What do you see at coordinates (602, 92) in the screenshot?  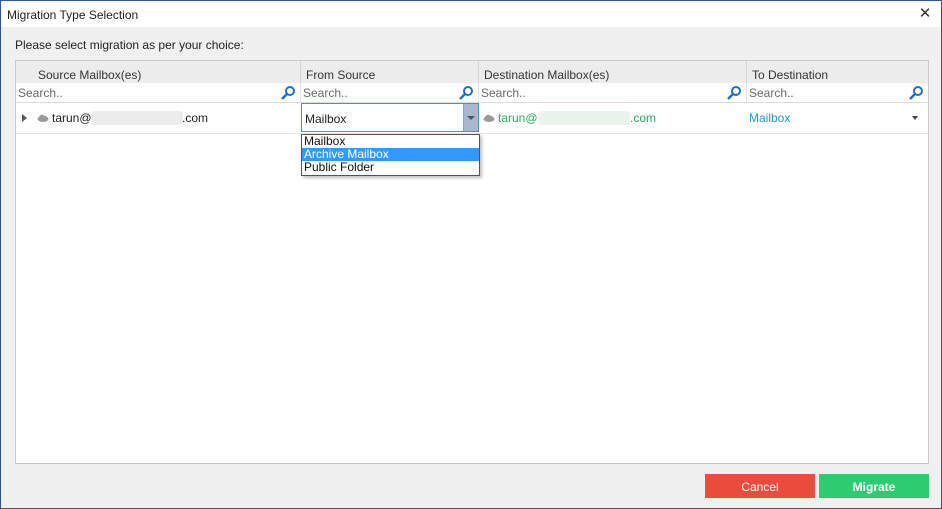 I see `search-input-destination` at bounding box center [602, 92].